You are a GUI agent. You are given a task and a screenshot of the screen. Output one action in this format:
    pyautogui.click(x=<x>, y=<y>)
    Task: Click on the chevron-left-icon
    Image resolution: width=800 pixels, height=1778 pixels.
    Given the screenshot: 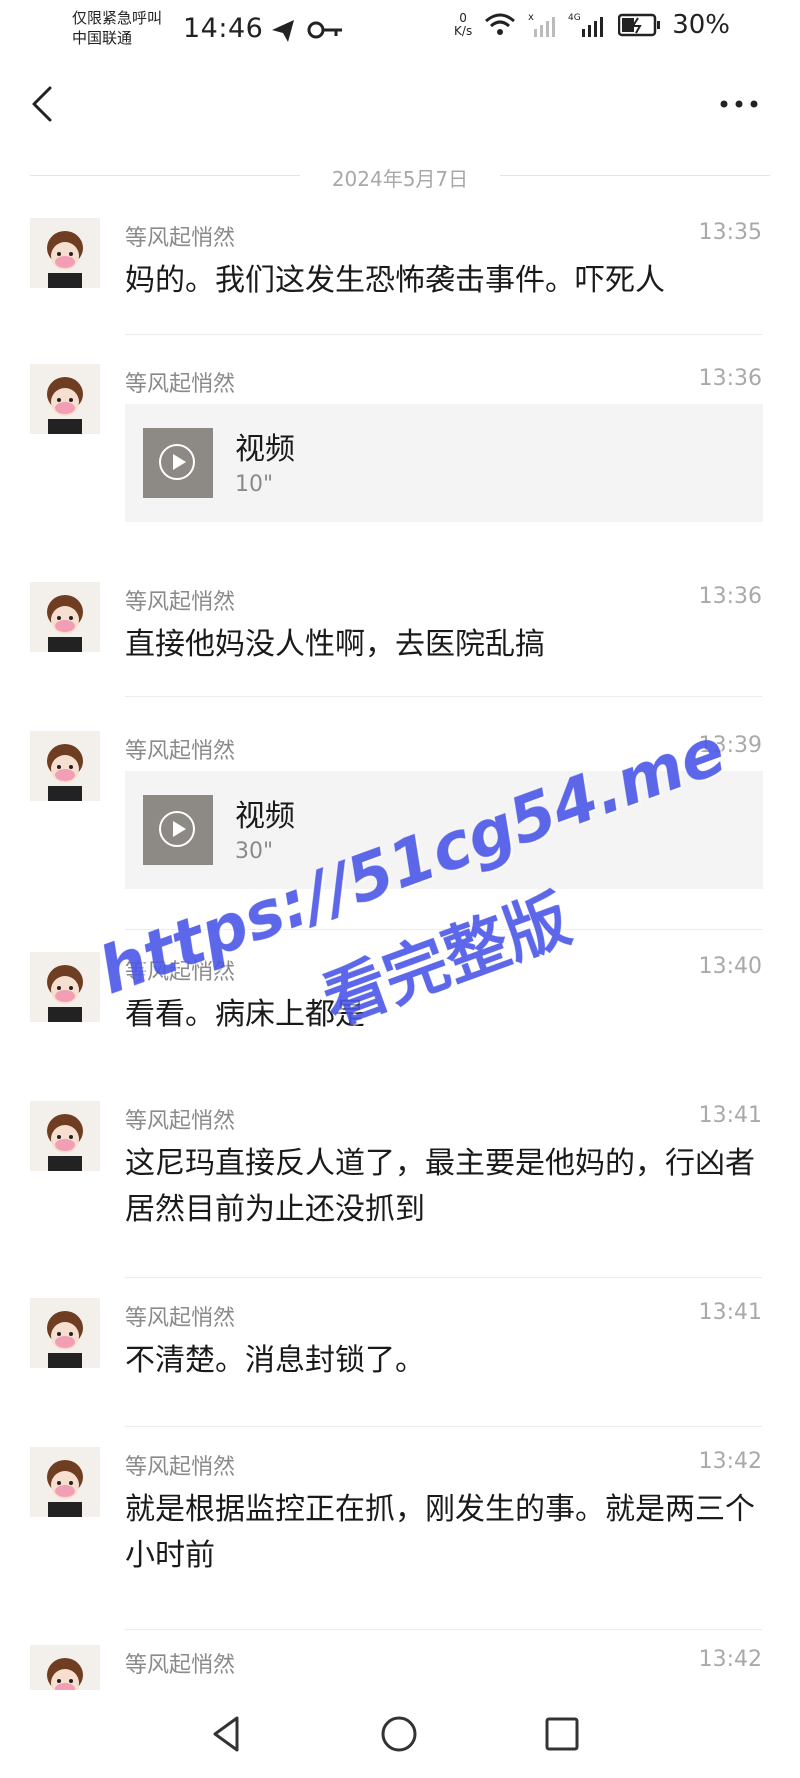 What is the action you would take?
    pyautogui.click(x=42, y=104)
    